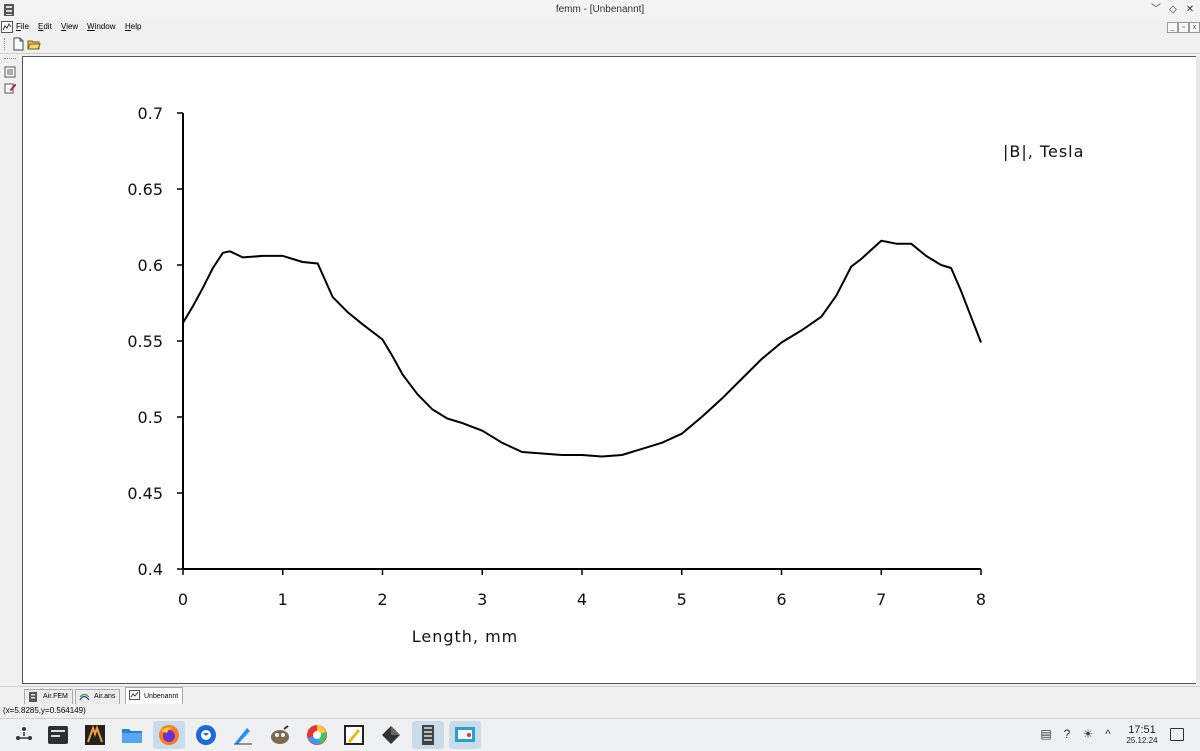 This screenshot has height=751, width=1200. Describe the element at coordinates (145, 189) in the screenshot. I see `y-tick-label: 0.65` at that location.